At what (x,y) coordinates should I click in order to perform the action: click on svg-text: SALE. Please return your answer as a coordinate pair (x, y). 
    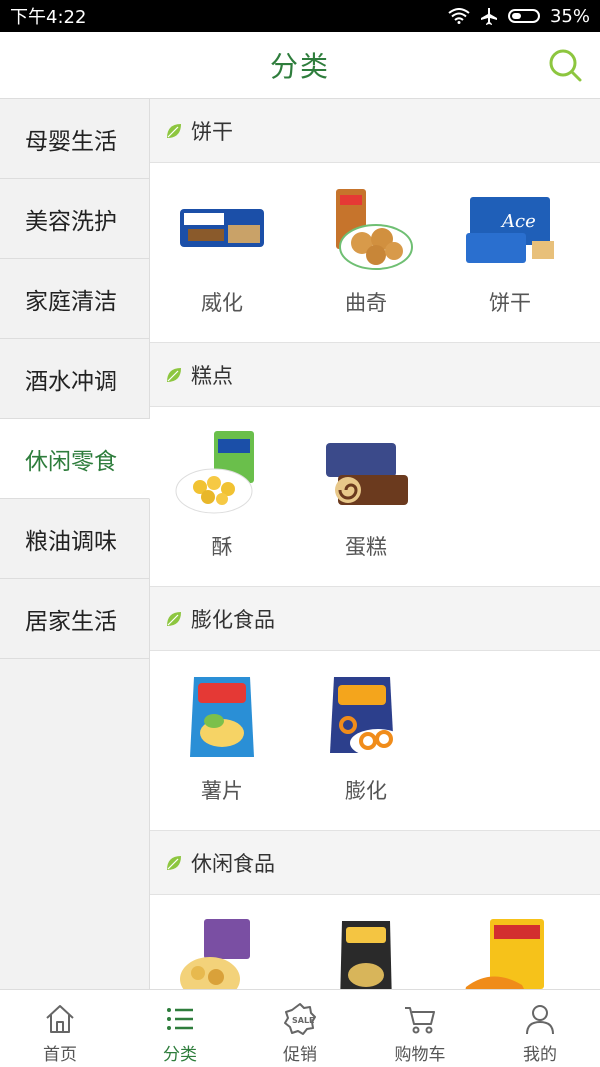
    Looking at the image, I should click on (303, 1020).